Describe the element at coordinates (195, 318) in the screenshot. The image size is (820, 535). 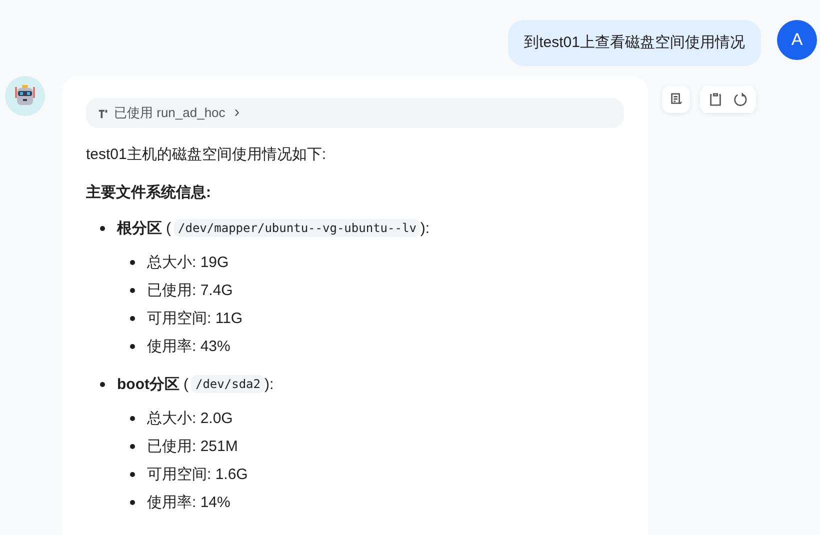
I see `detail-text: 可用空间: 11G` at that location.